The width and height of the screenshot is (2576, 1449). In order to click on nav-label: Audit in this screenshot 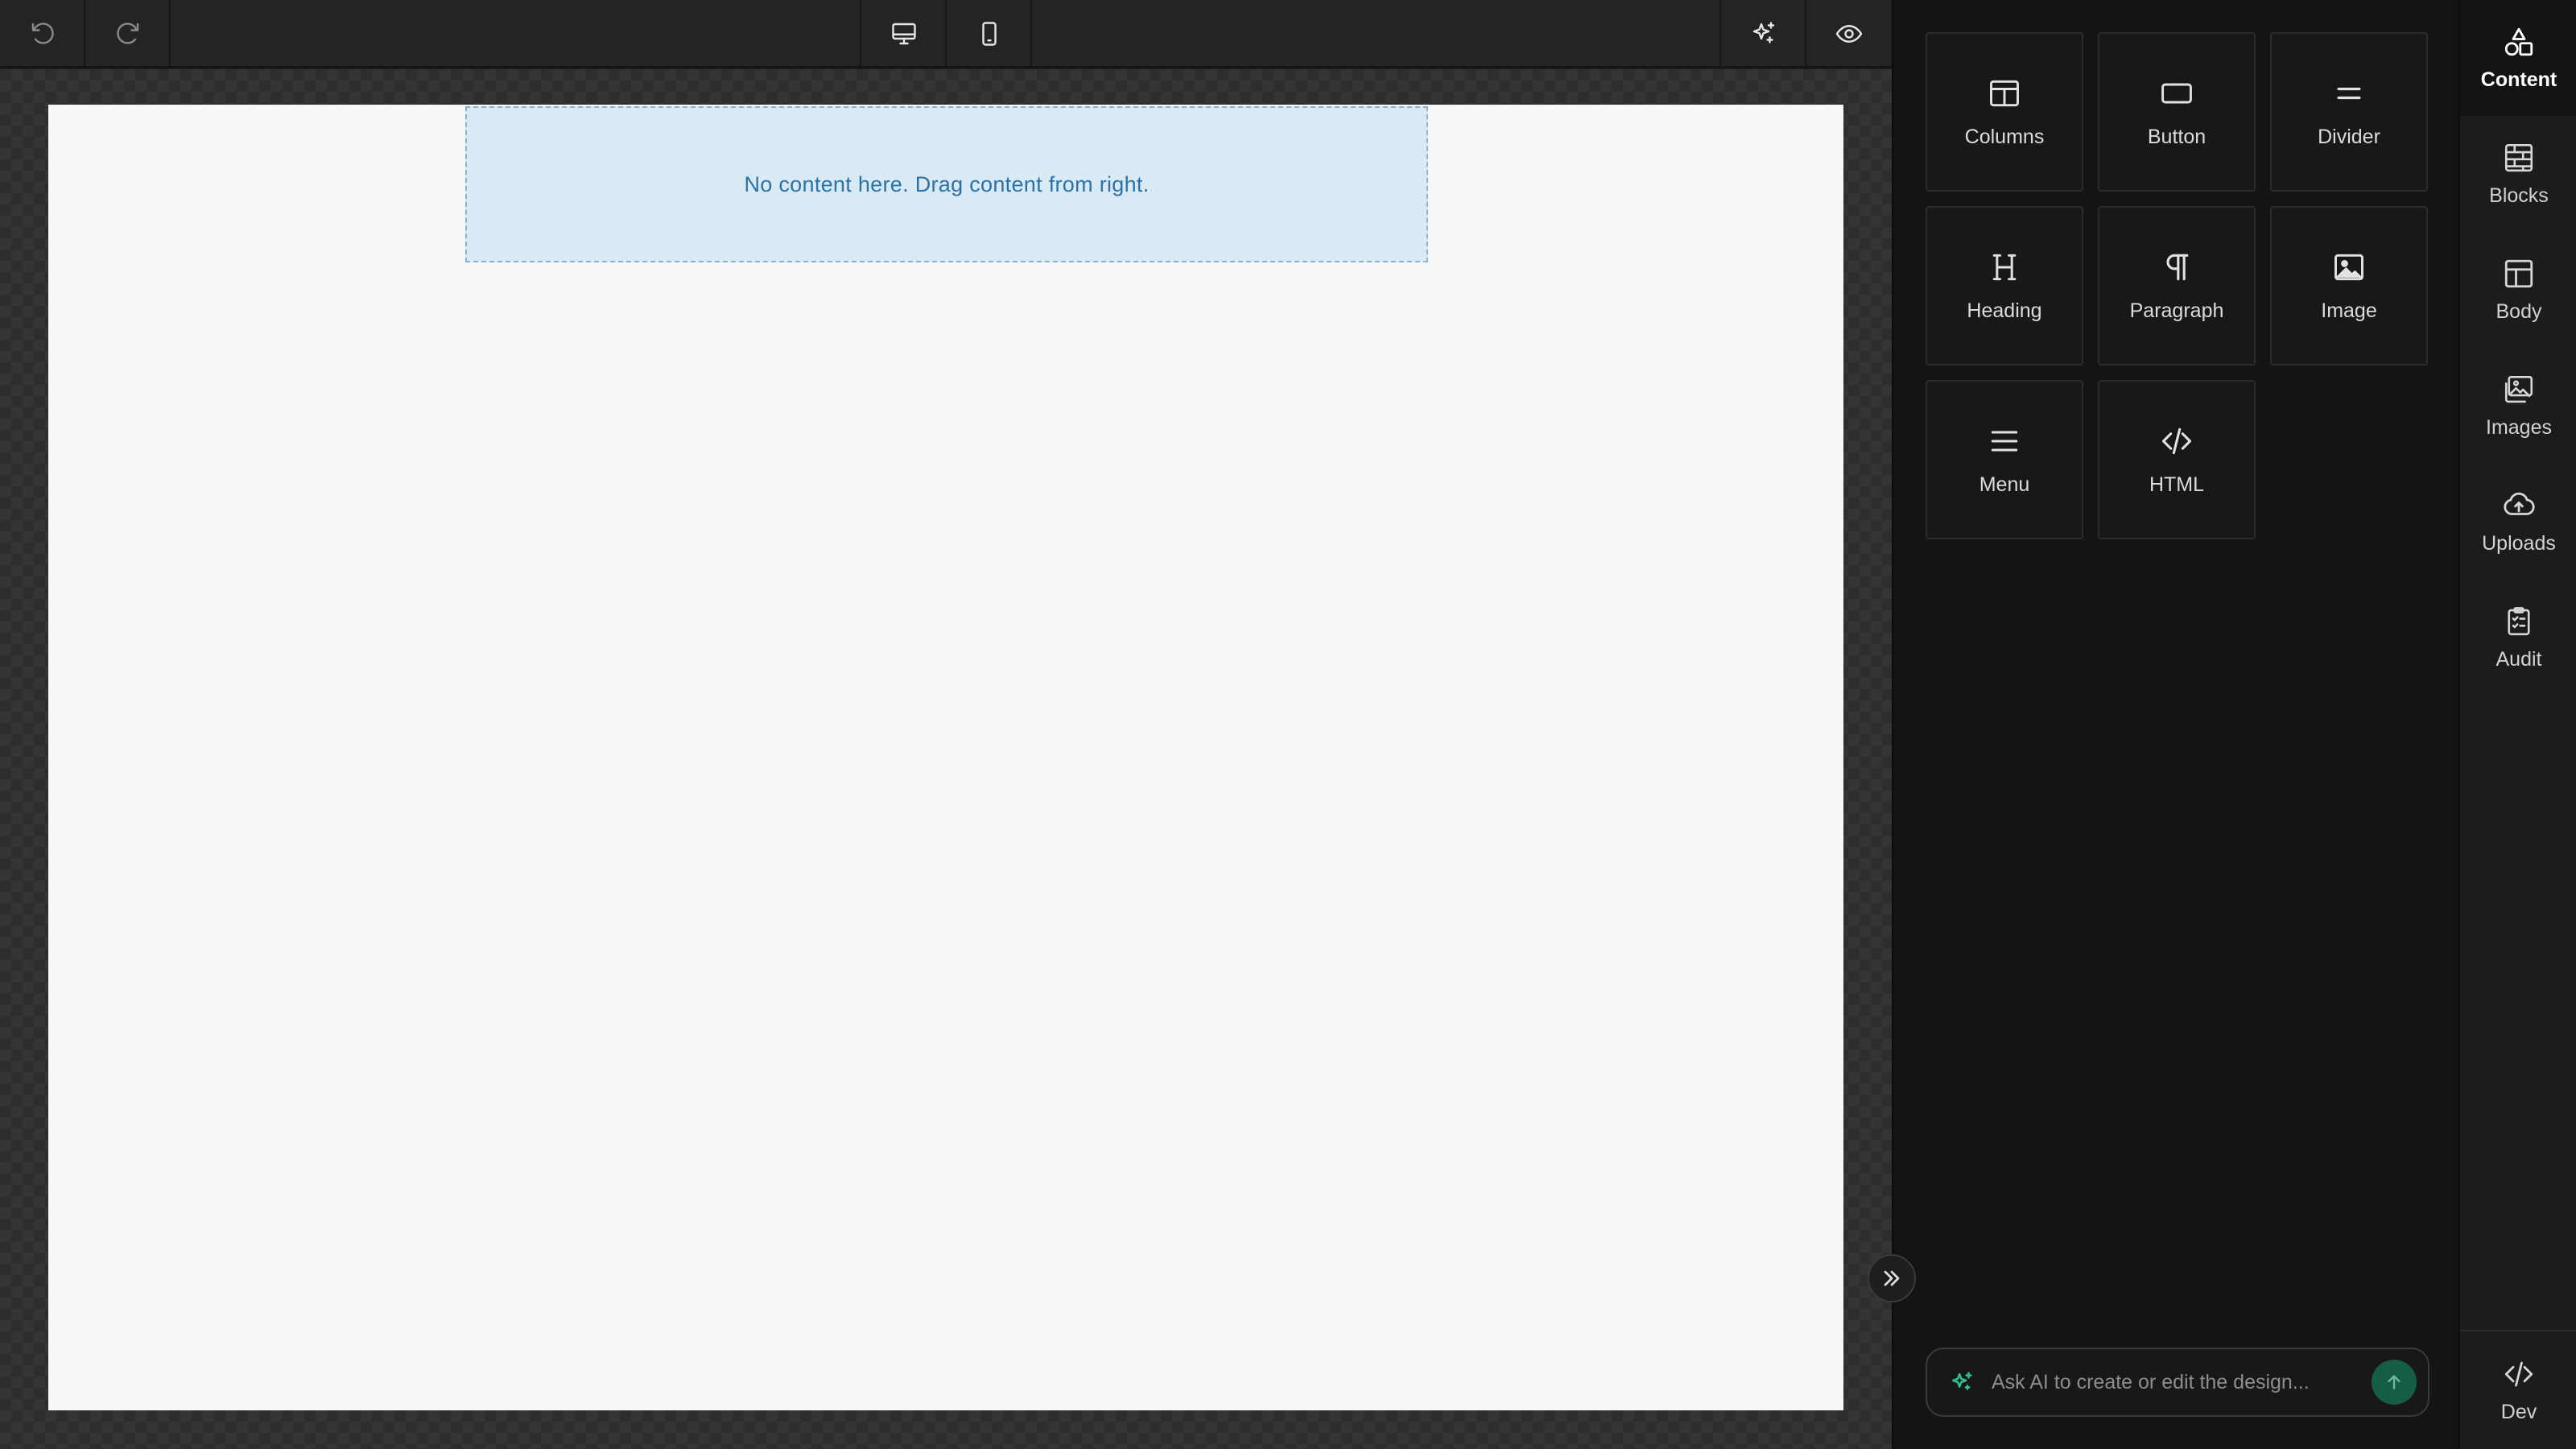, I will do `click(2519, 659)`.